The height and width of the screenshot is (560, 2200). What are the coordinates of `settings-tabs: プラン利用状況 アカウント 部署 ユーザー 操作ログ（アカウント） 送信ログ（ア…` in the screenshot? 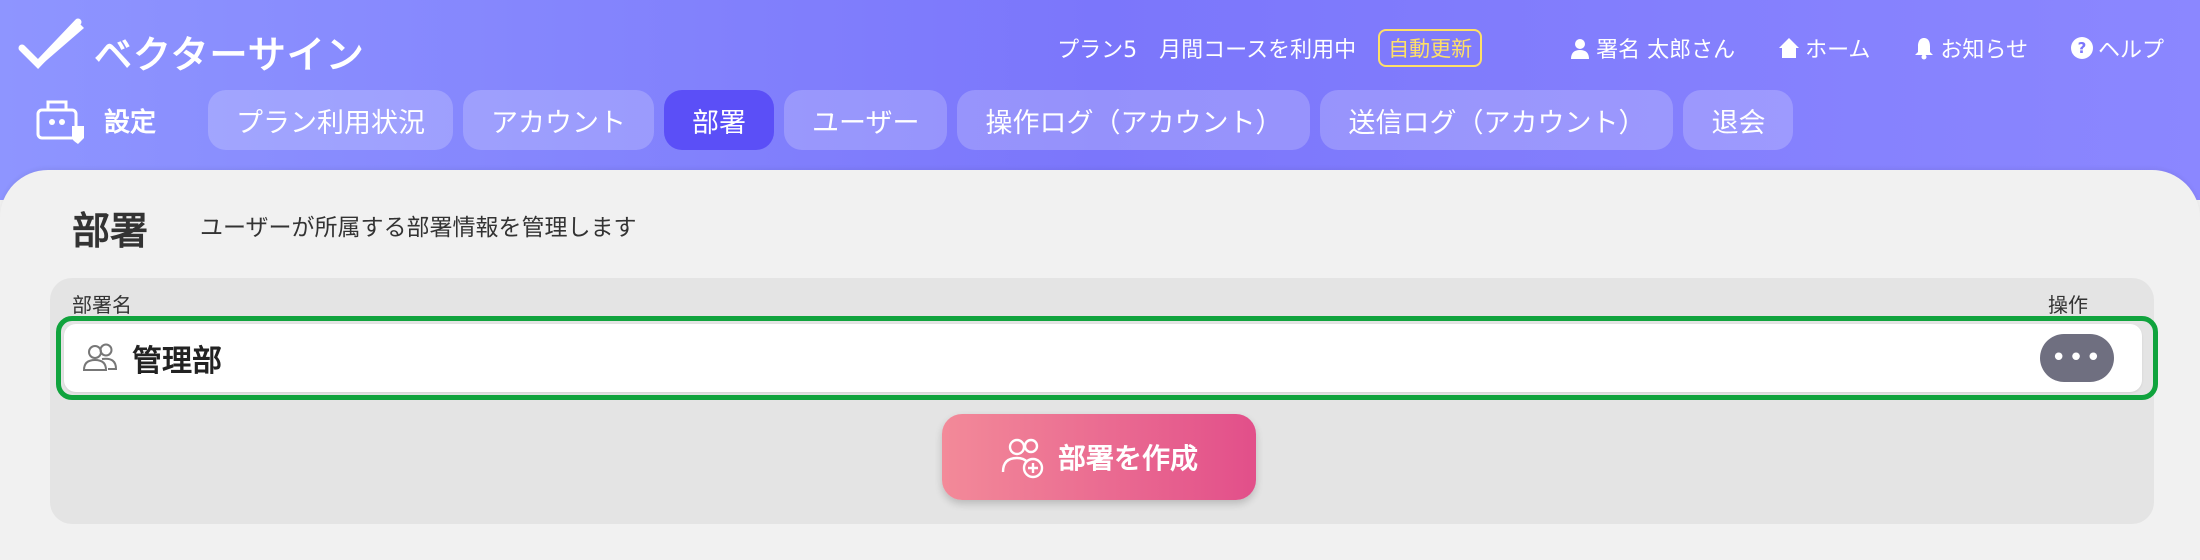 It's located at (1005, 120).